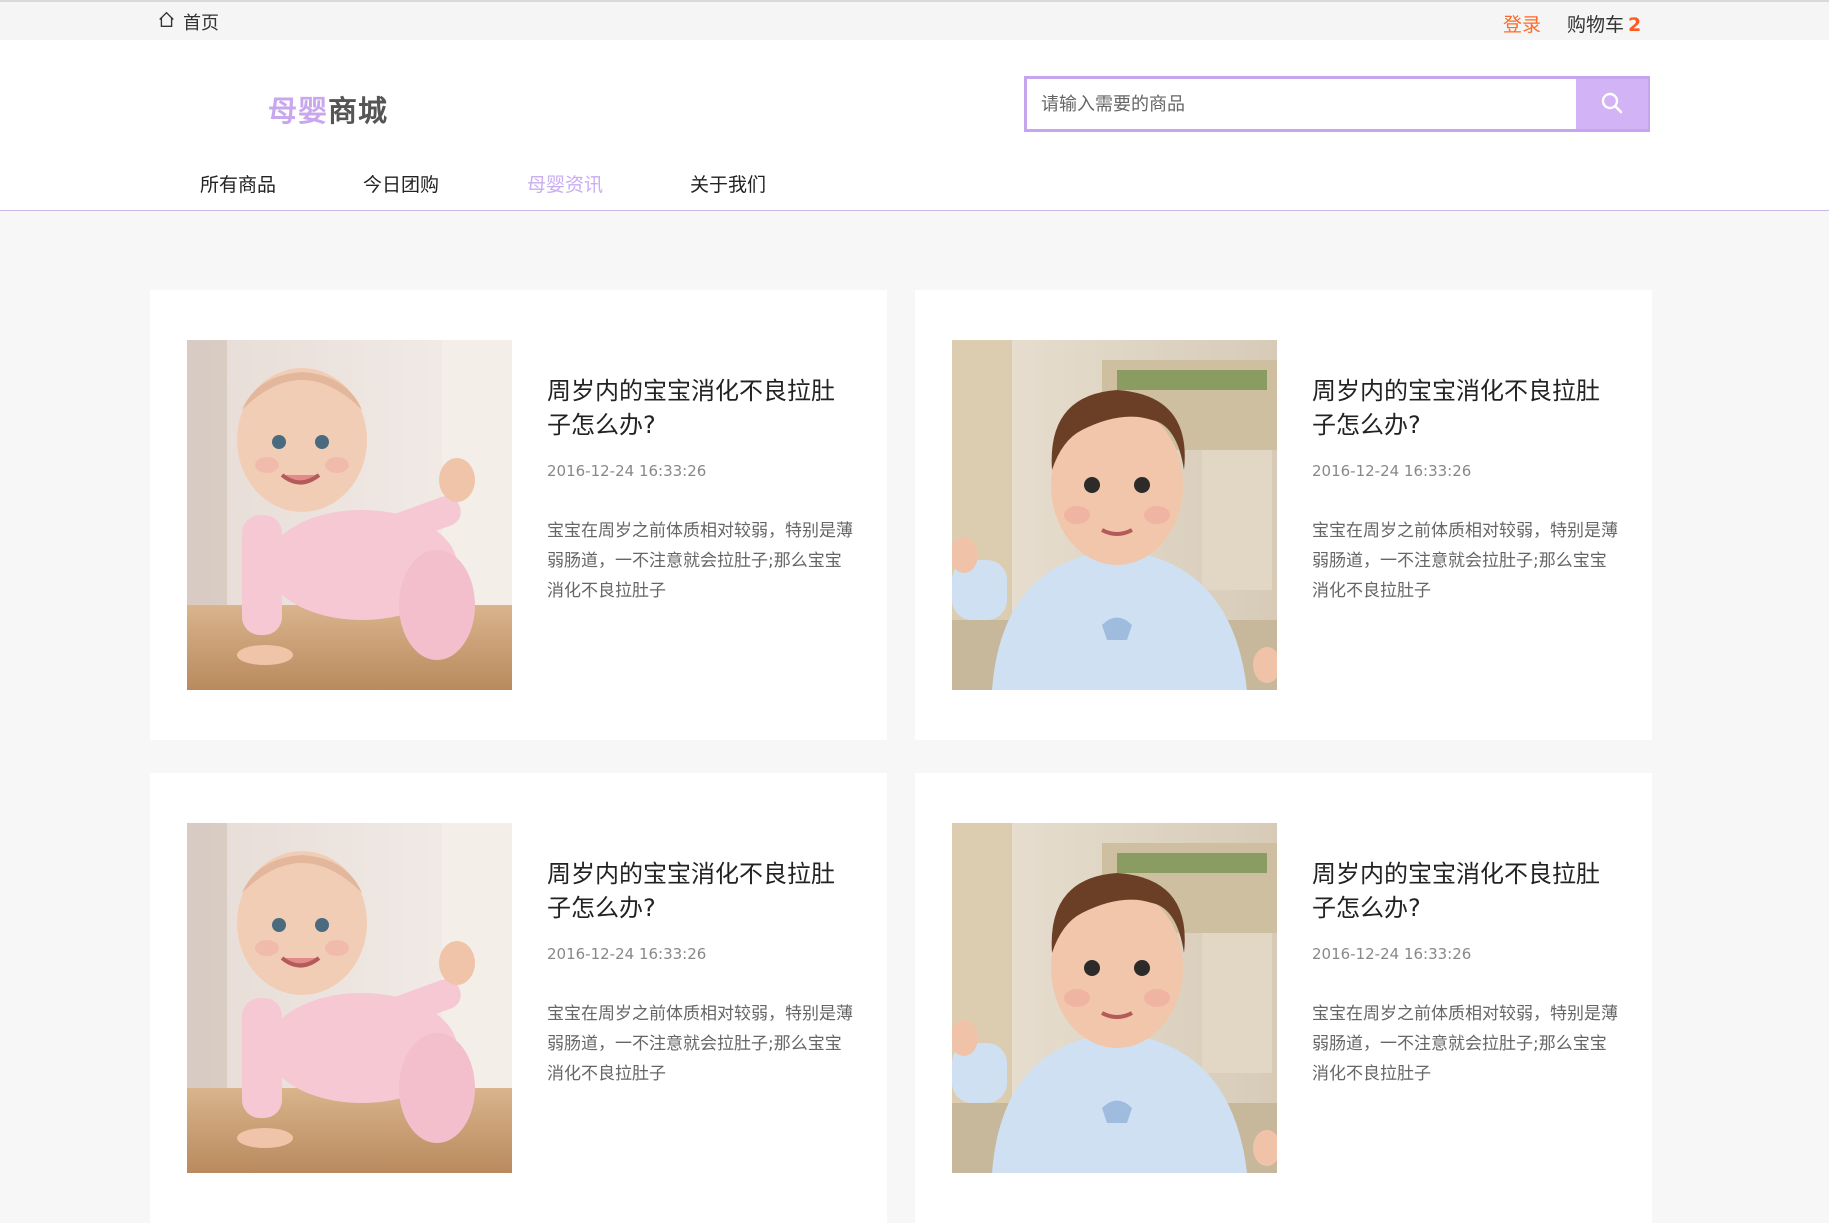 This screenshot has height=1223, width=1829. I want to click on home-link: 首页, so click(188, 22).